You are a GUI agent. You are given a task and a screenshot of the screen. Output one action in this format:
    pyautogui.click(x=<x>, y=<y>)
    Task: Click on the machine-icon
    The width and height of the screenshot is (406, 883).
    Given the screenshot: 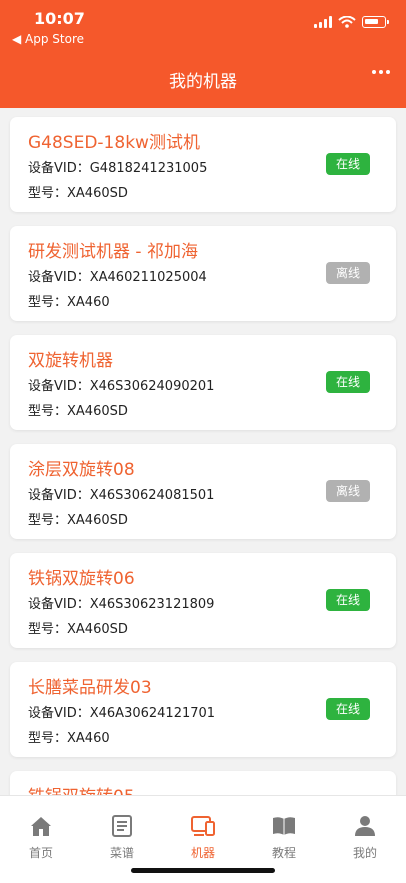 What is the action you would take?
    pyautogui.click(x=203, y=826)
    